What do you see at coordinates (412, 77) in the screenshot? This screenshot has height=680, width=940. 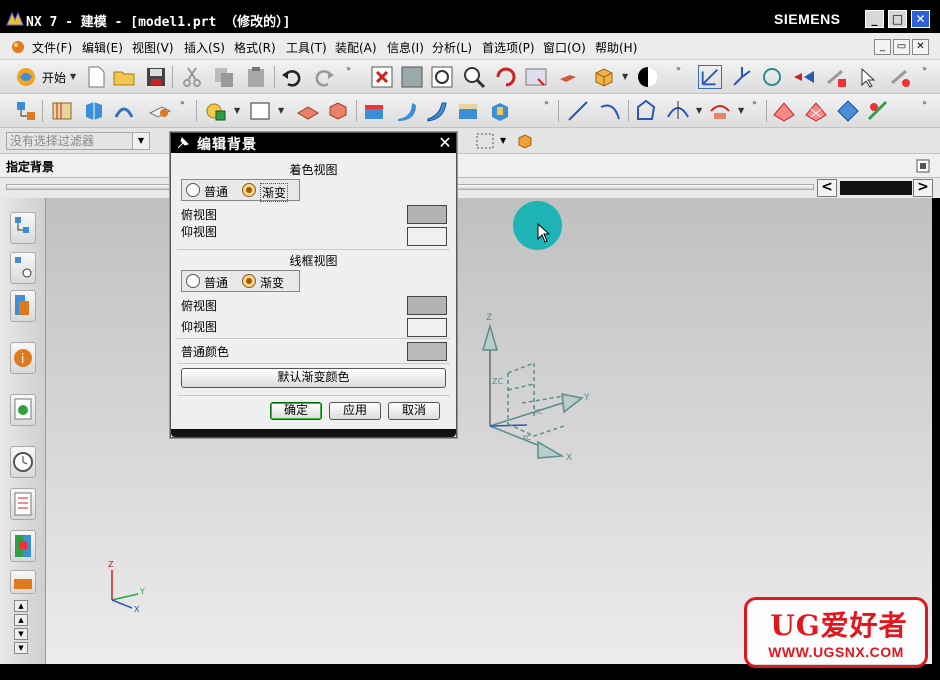 I see `zoom-window-icon` at bounding box center [412, 77].